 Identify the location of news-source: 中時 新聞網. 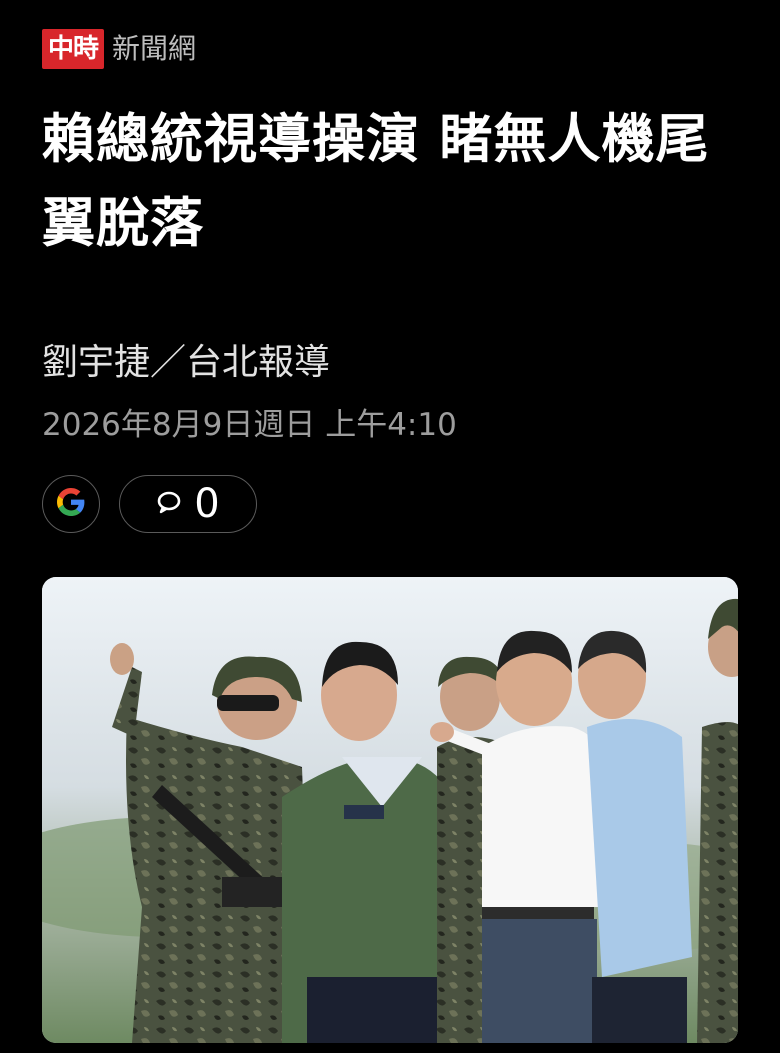
(119, 49).